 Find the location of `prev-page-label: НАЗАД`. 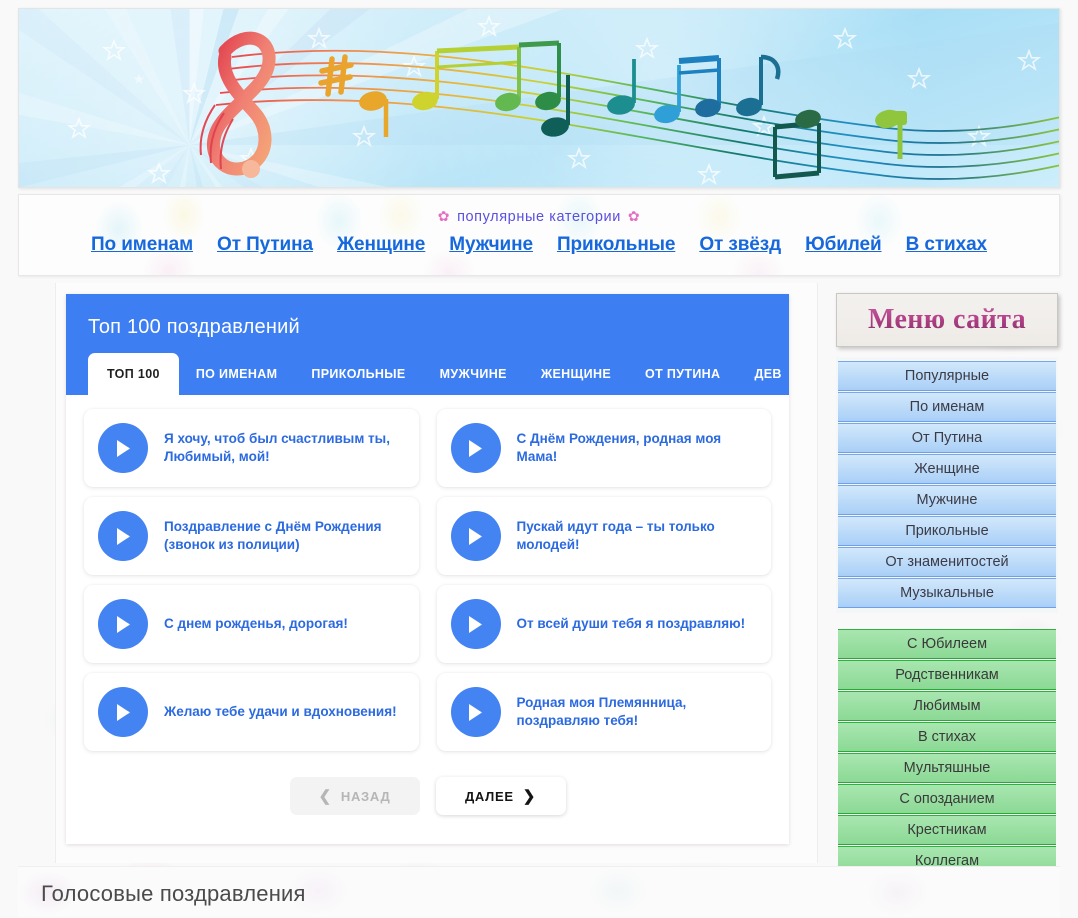

prev-page-label: НАЗАД is located at coordinates (365, 796).